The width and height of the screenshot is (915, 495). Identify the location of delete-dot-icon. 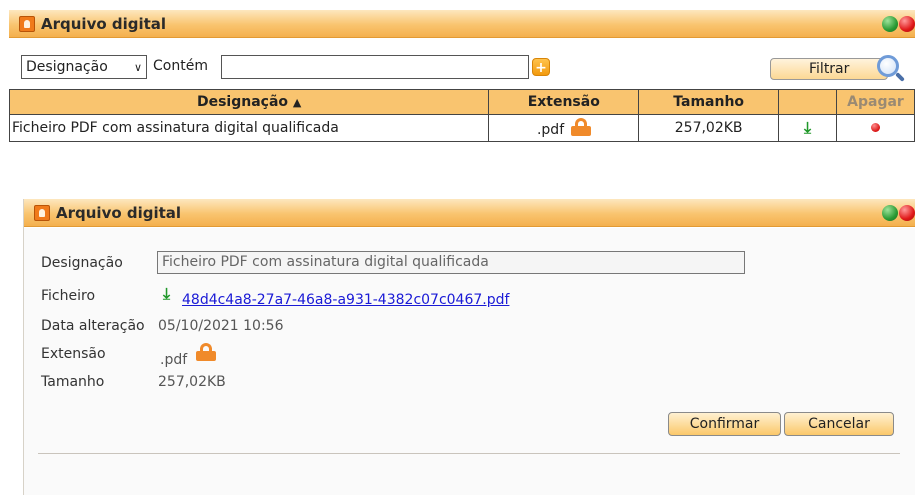
(875, 127).